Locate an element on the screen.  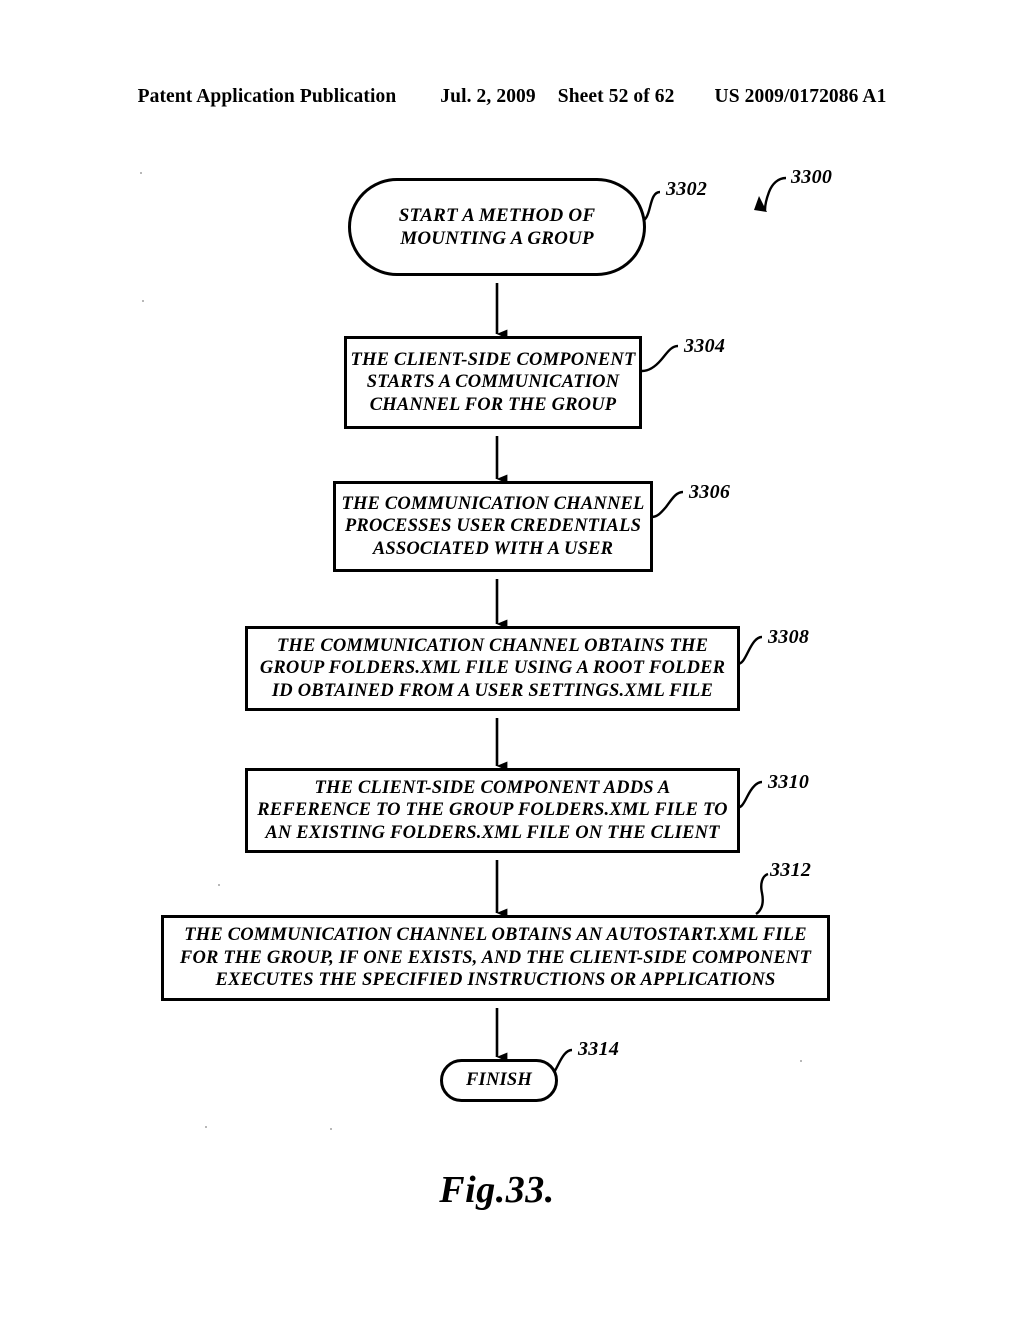
flow-node-line: PROCESSES USER CREDENTIALS is located at coordinates (493, 526).